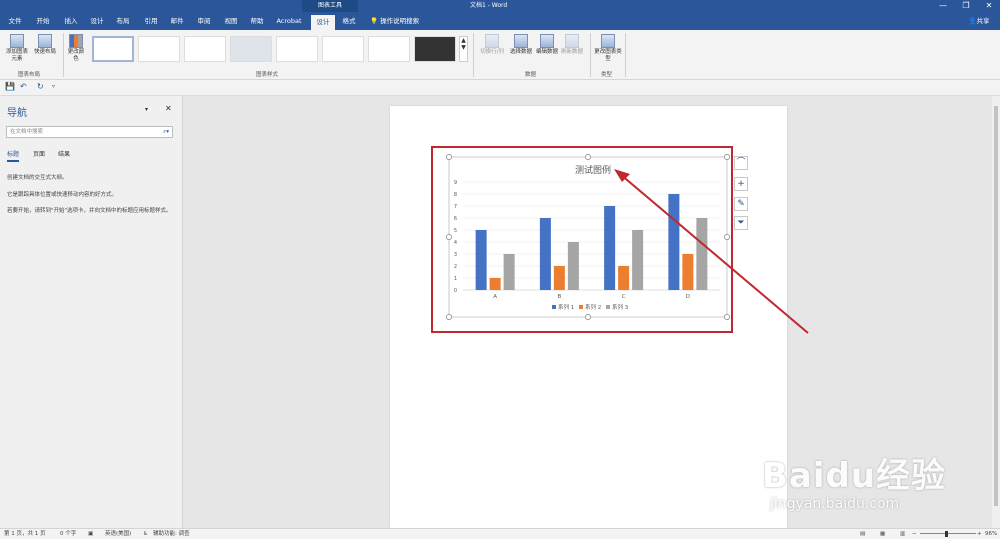  What do you see at coordinates (624, 297) in the screenshot?
I see `x-tick-label: C` at bounding box center [624, 297].